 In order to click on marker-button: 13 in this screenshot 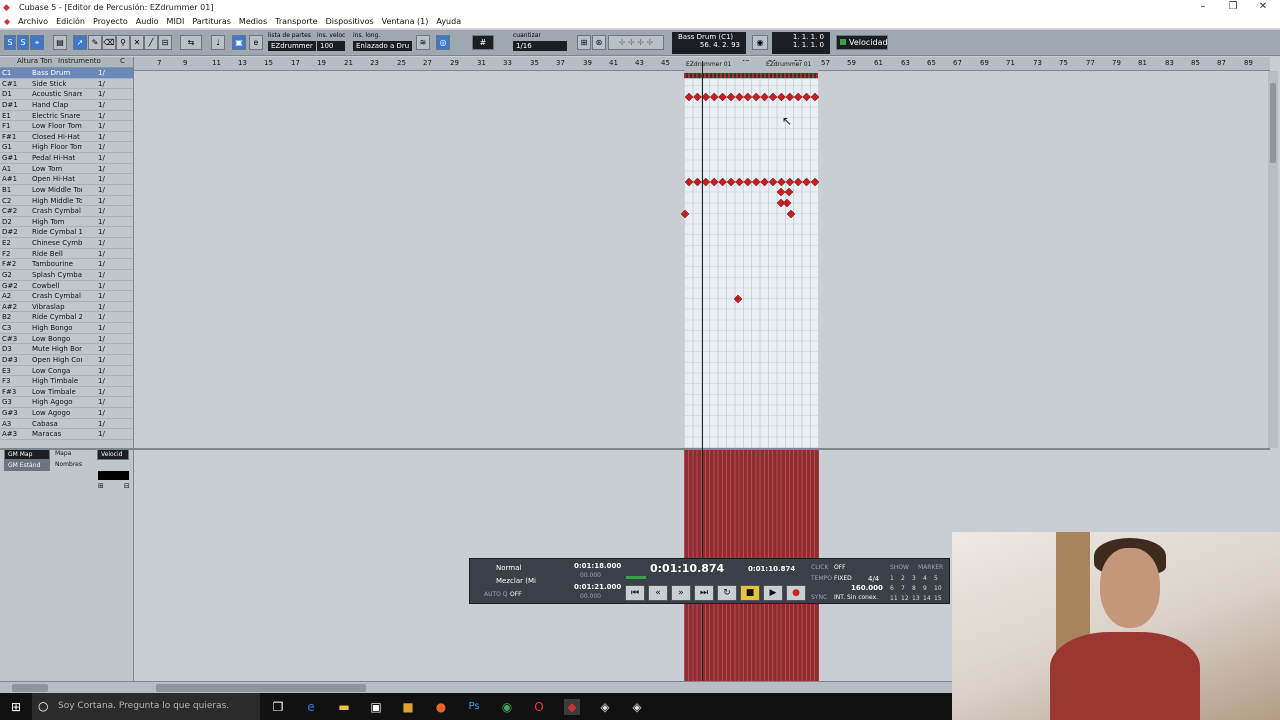, I will do `click(917, 599)`.